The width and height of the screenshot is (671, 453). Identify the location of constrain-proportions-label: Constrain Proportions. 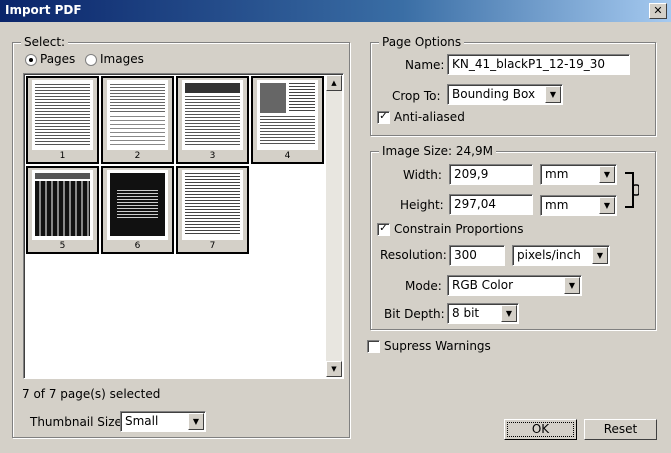
(459, 229).